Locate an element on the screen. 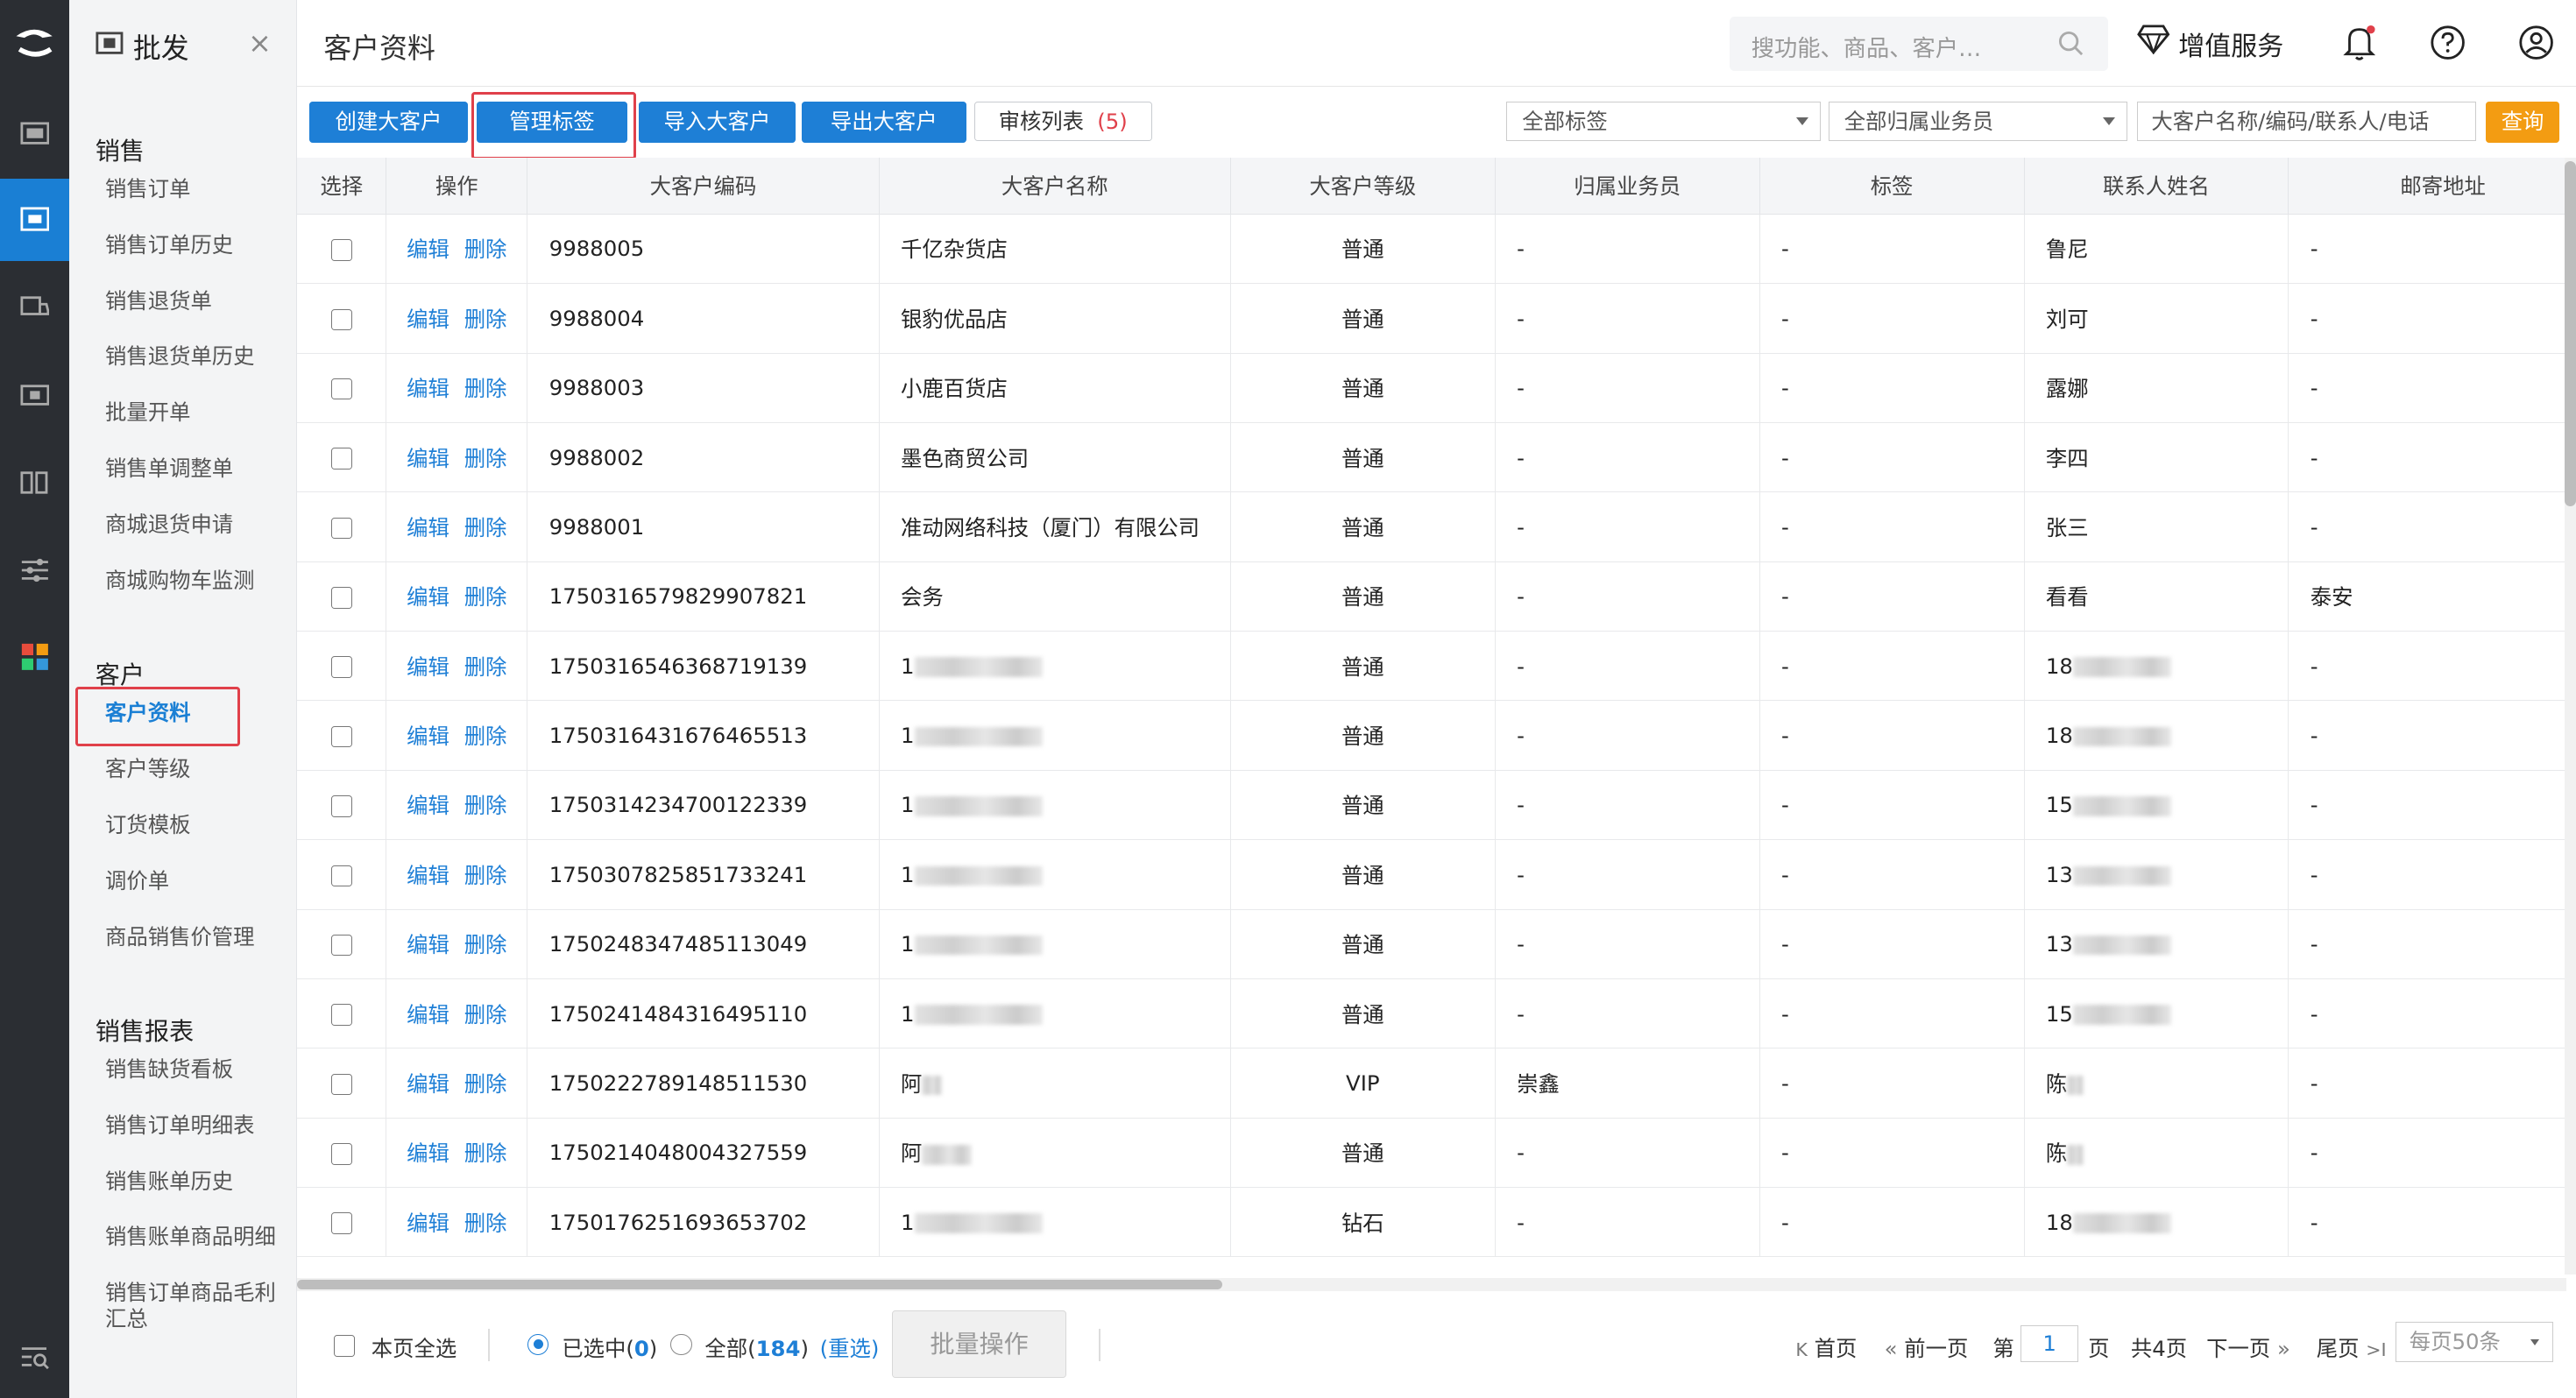  settings-sliders-icon is located at coordinates (34, 570).